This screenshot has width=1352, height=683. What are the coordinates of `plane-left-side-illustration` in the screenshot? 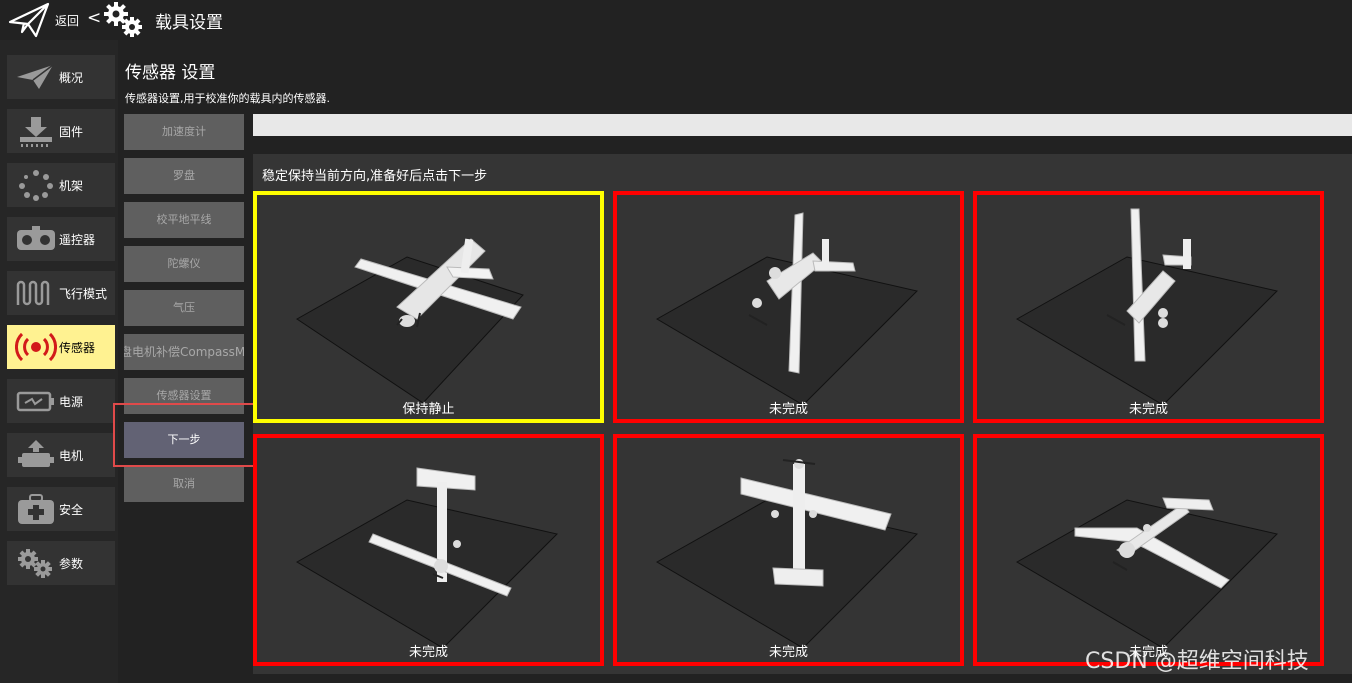 It's located at (786, 309).